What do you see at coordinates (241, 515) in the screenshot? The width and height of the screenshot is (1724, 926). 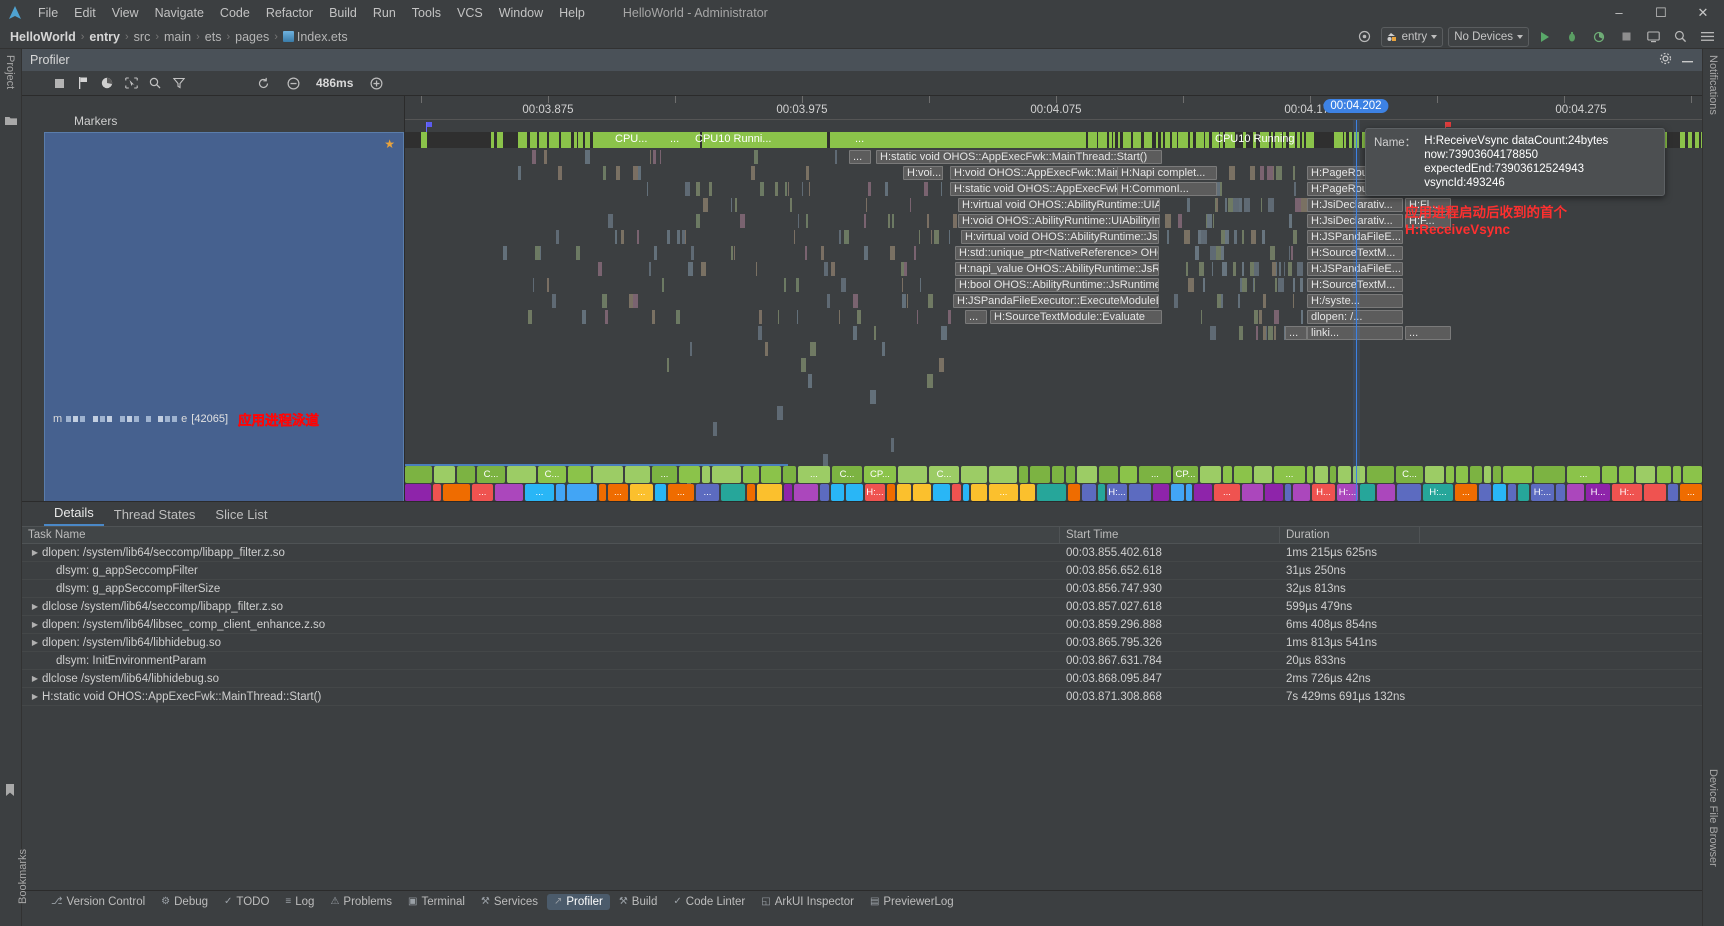 I see `tab-slice-list: Slice List` at bounding box center [241, 515].